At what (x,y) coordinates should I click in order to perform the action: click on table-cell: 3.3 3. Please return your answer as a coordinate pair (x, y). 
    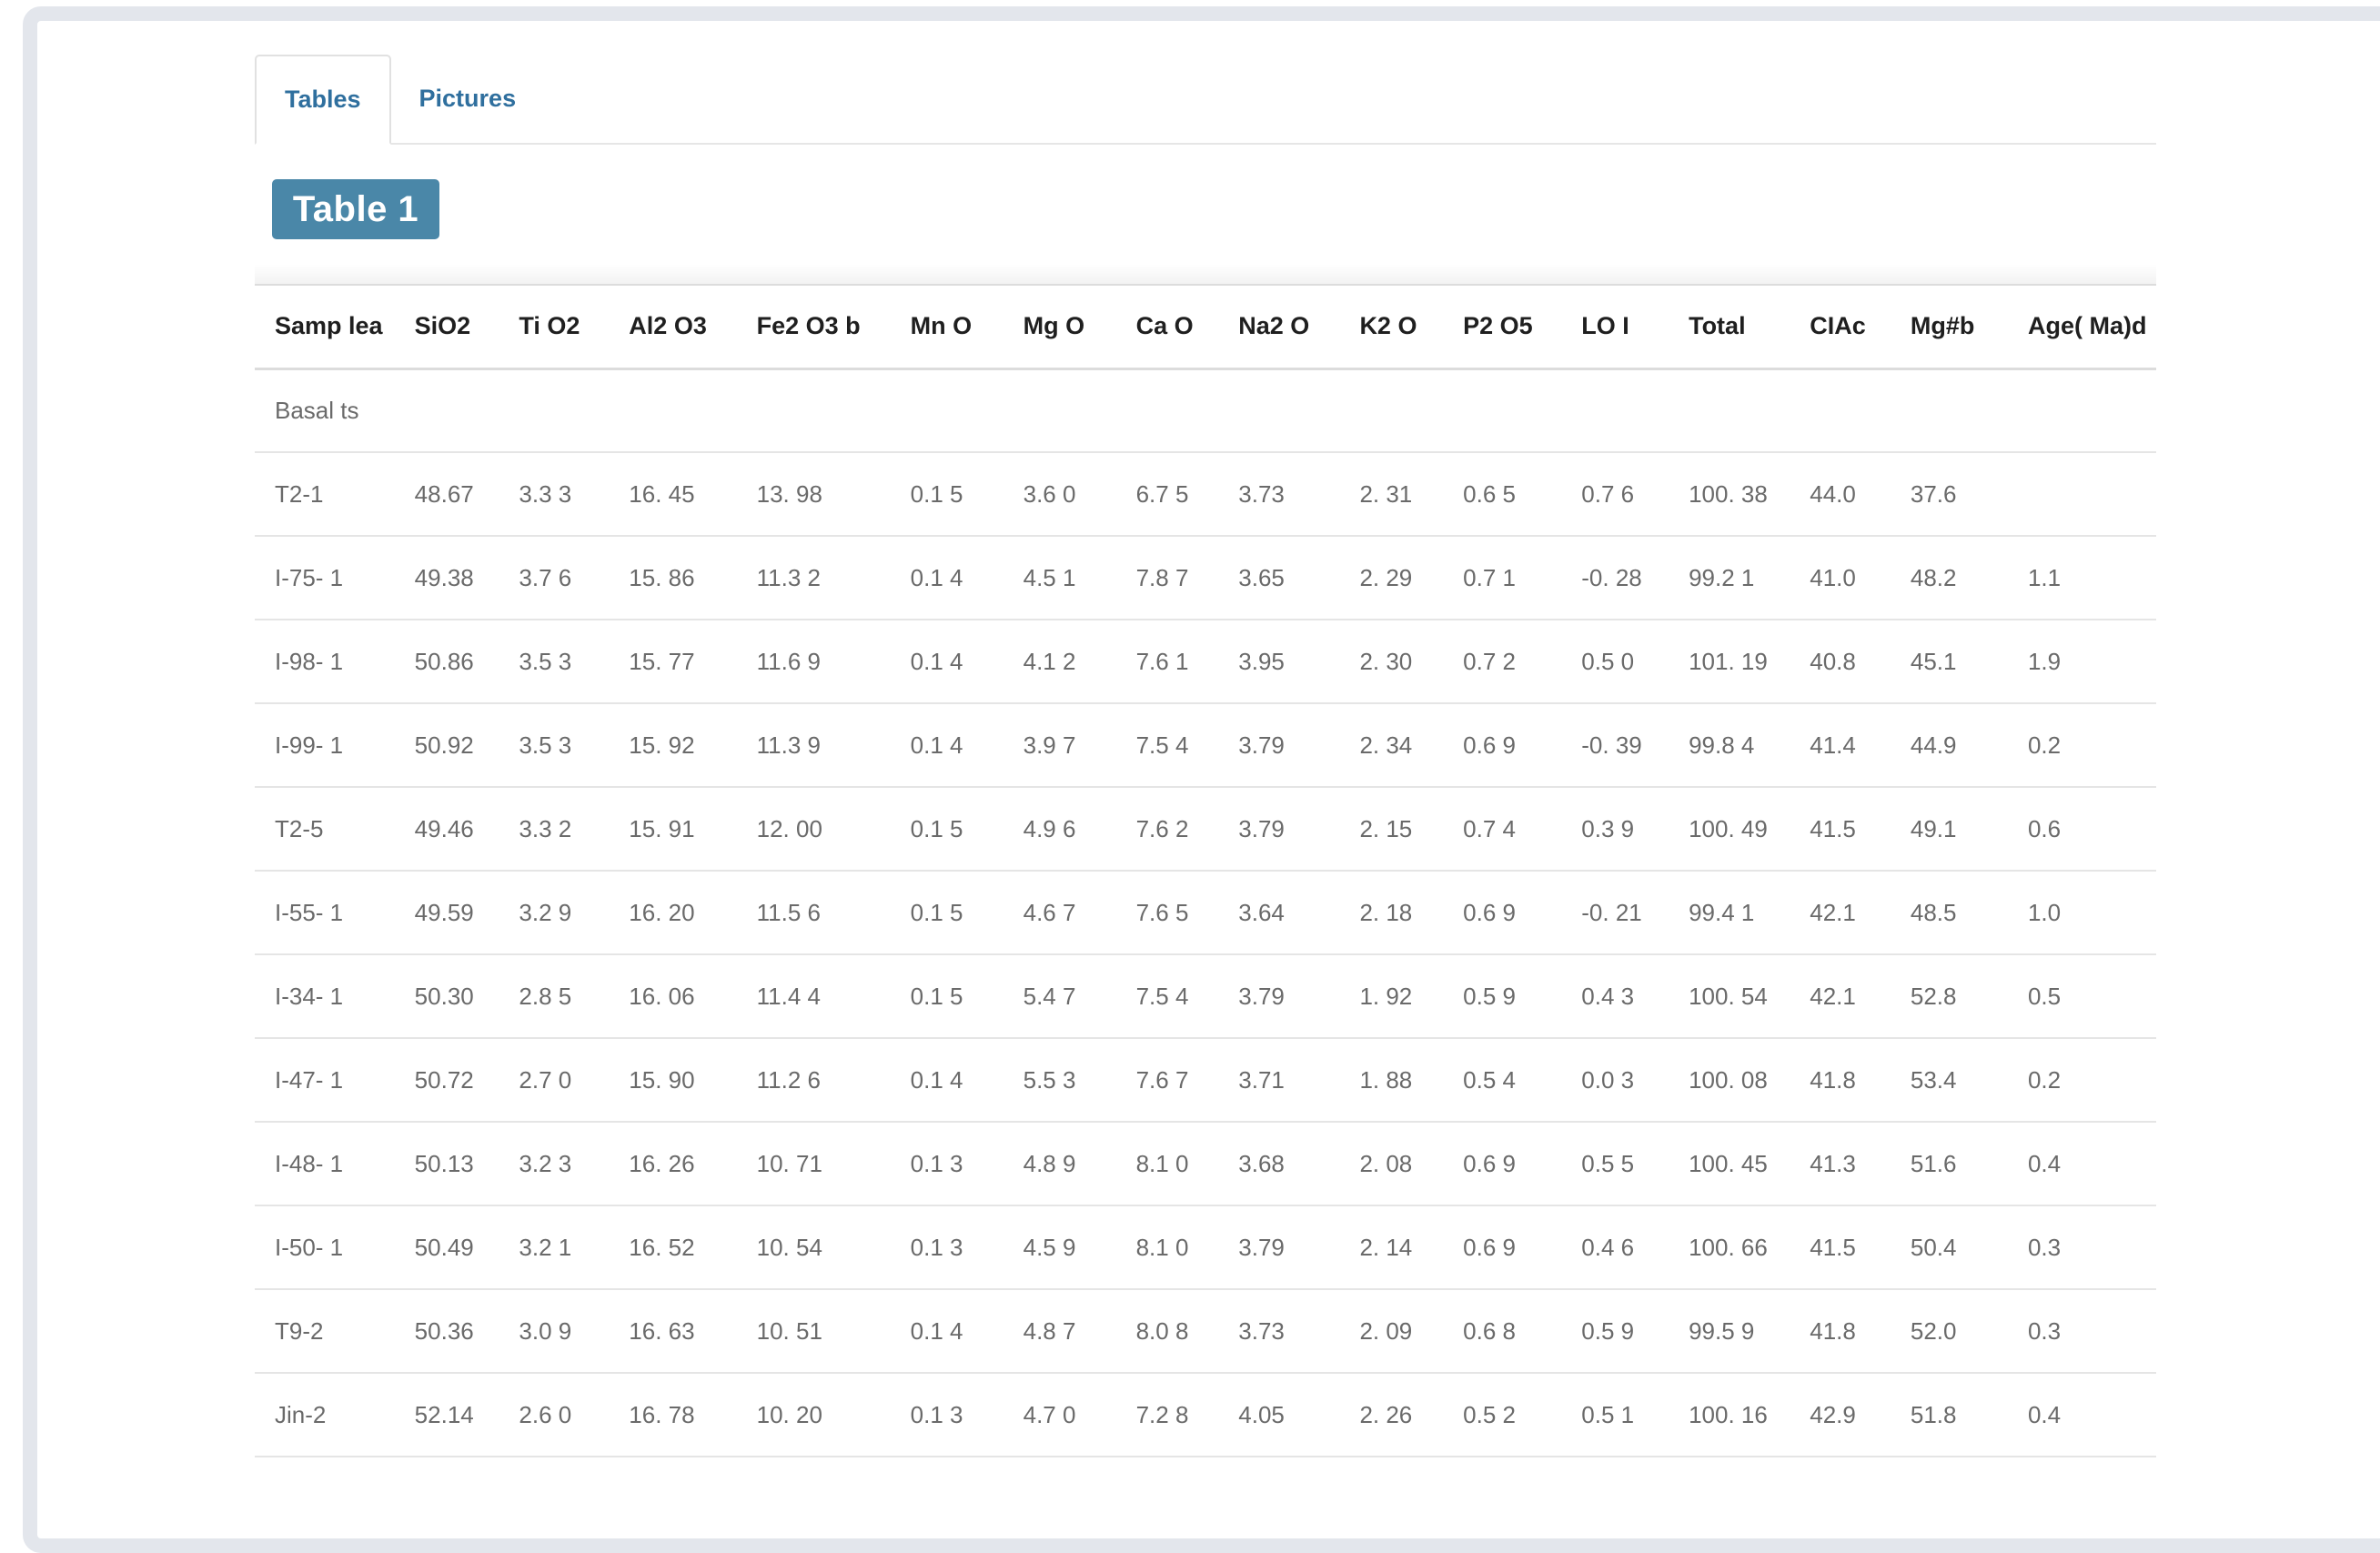
    Looking at the image, I should click on (554, 494).